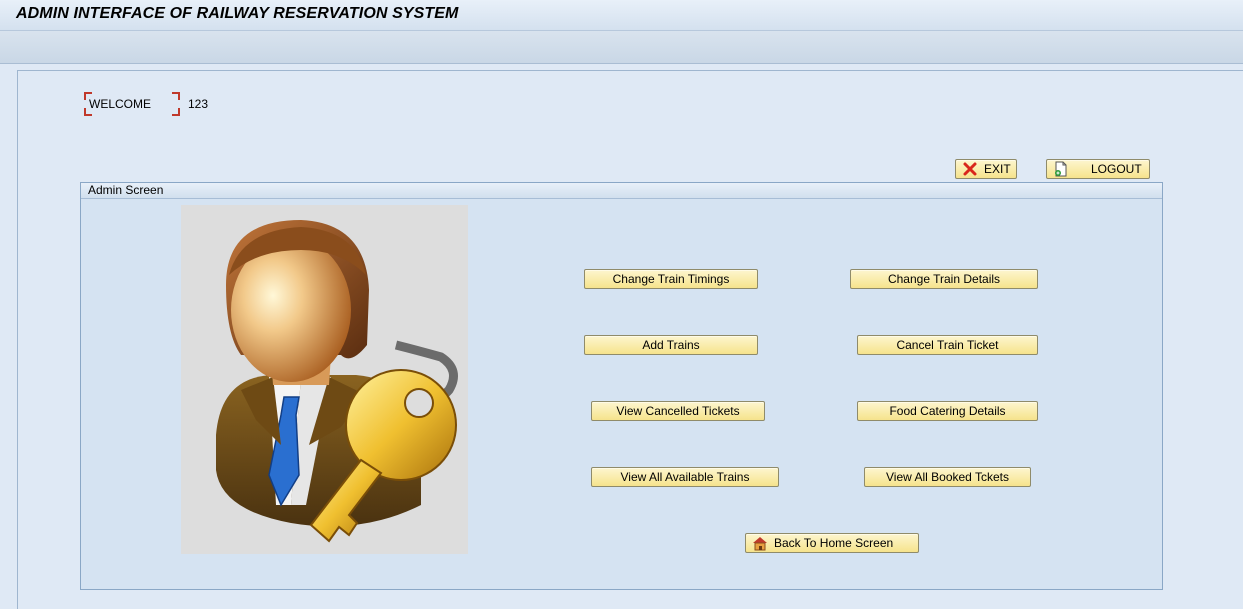 The width and height of the screenshot is (1243, 609). What do you see at coordinates (671, 279) in the screenshot?
I see `change-train-timings-button: Change Train Timings` at bounding box center [671, 279].